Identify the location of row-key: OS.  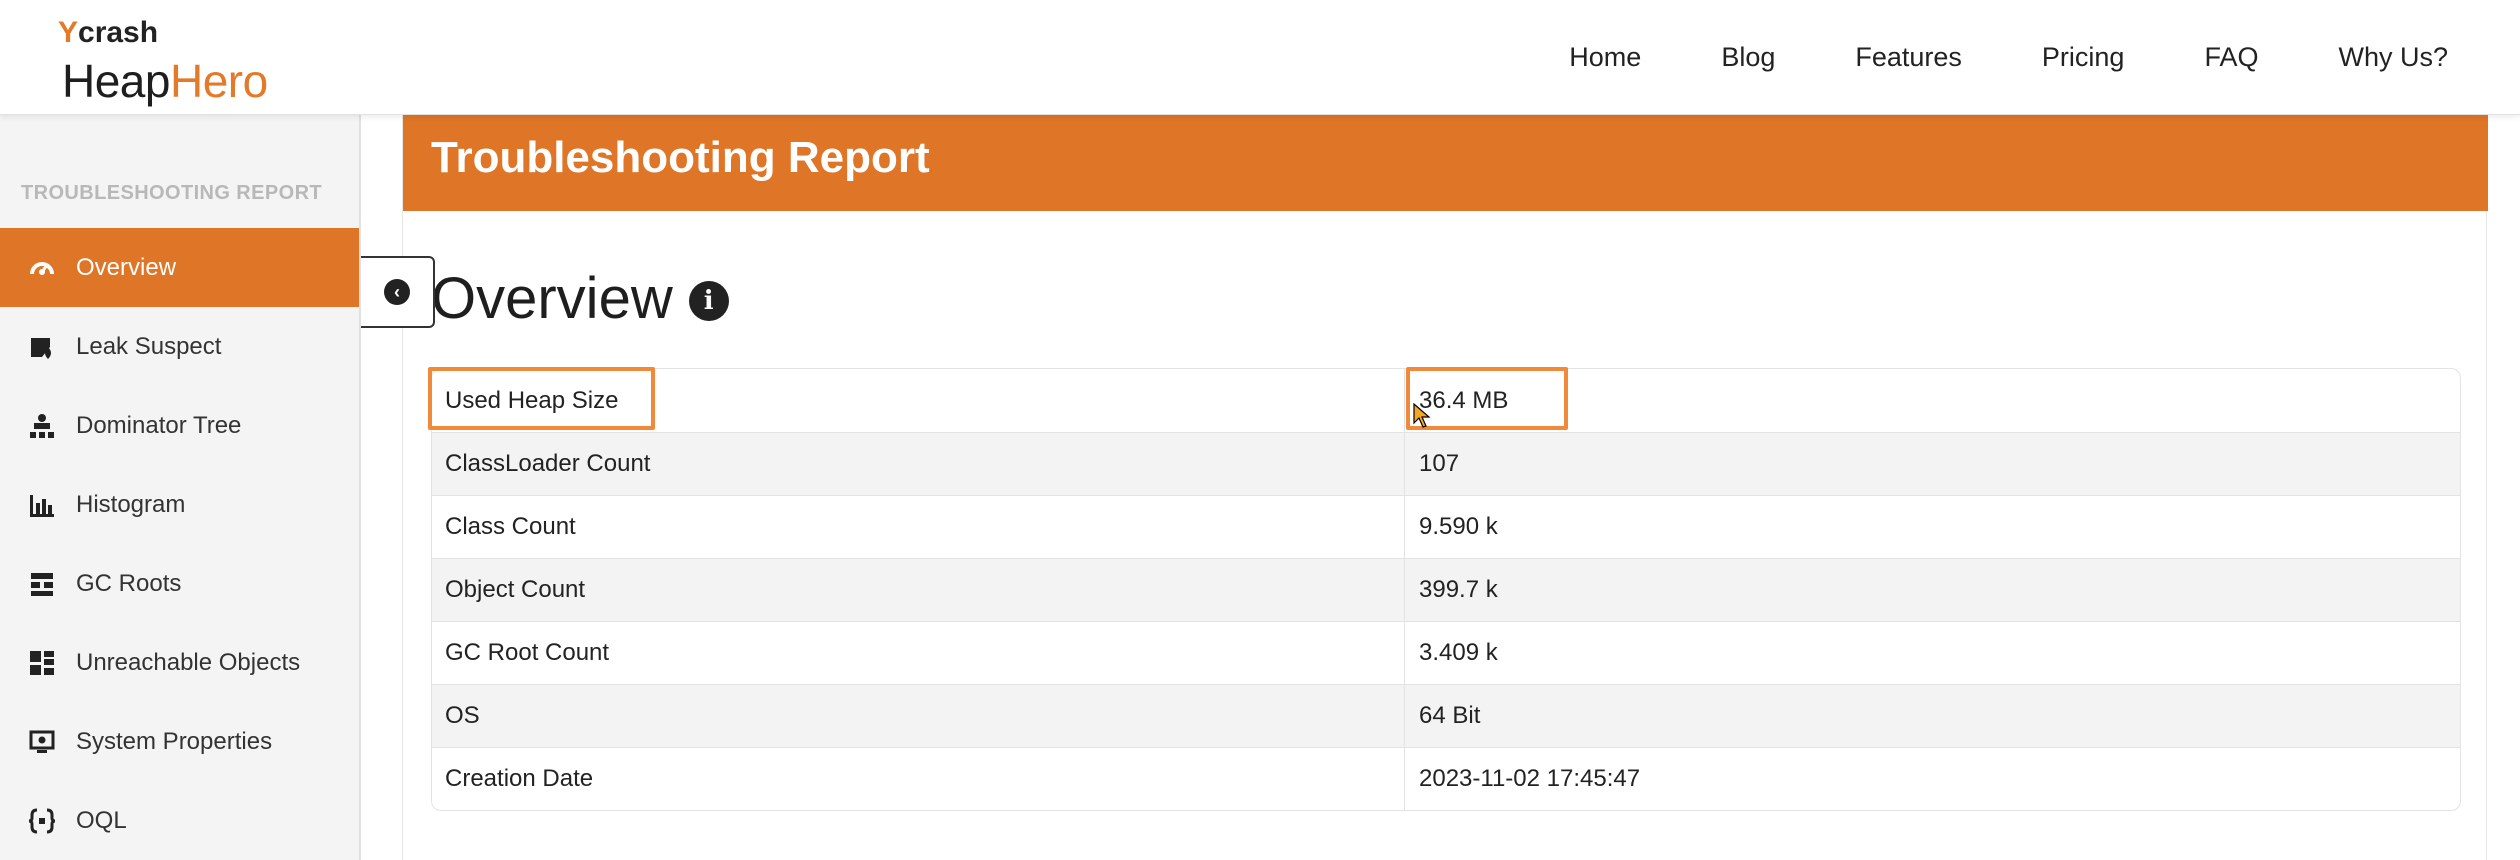
(918, 716).